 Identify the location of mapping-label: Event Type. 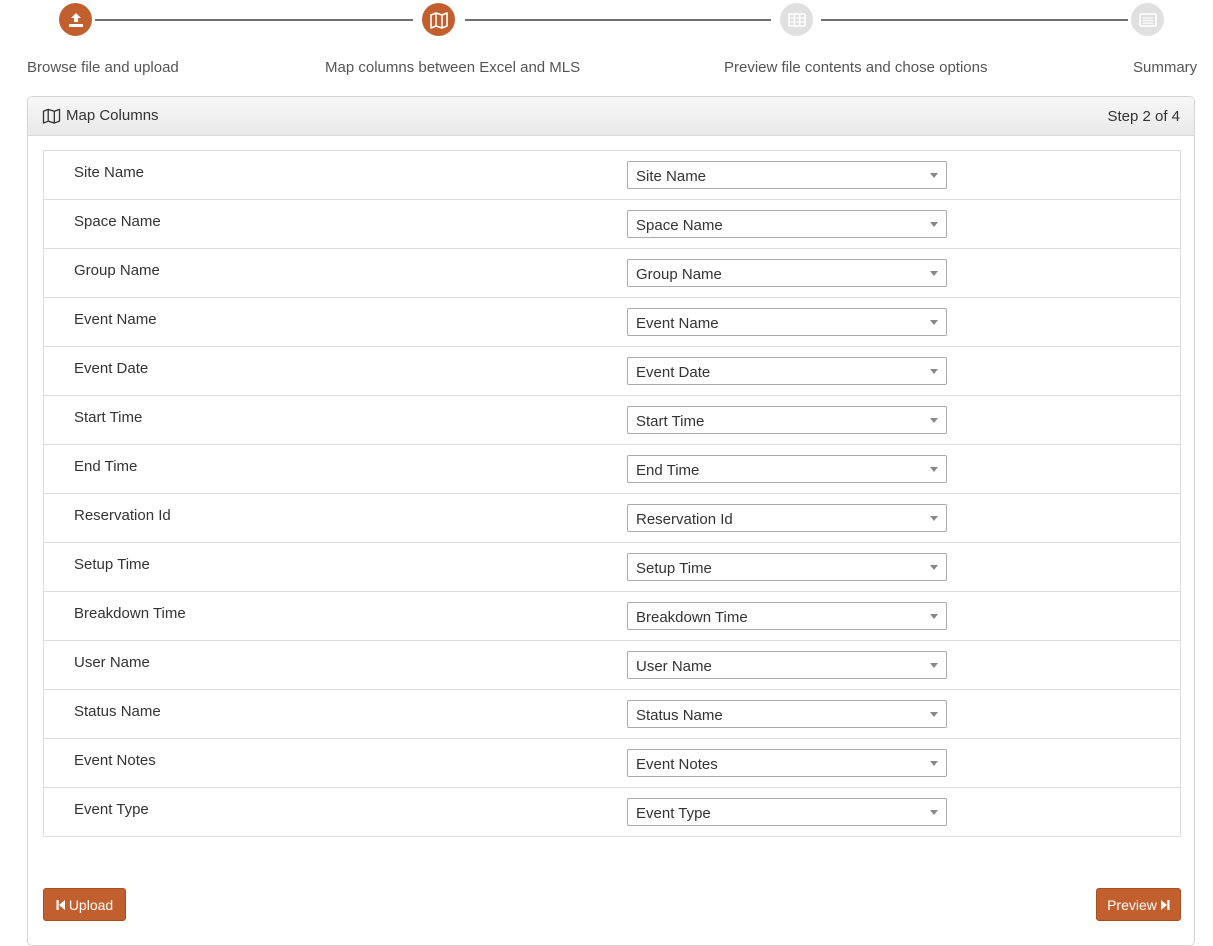
(111, 809).